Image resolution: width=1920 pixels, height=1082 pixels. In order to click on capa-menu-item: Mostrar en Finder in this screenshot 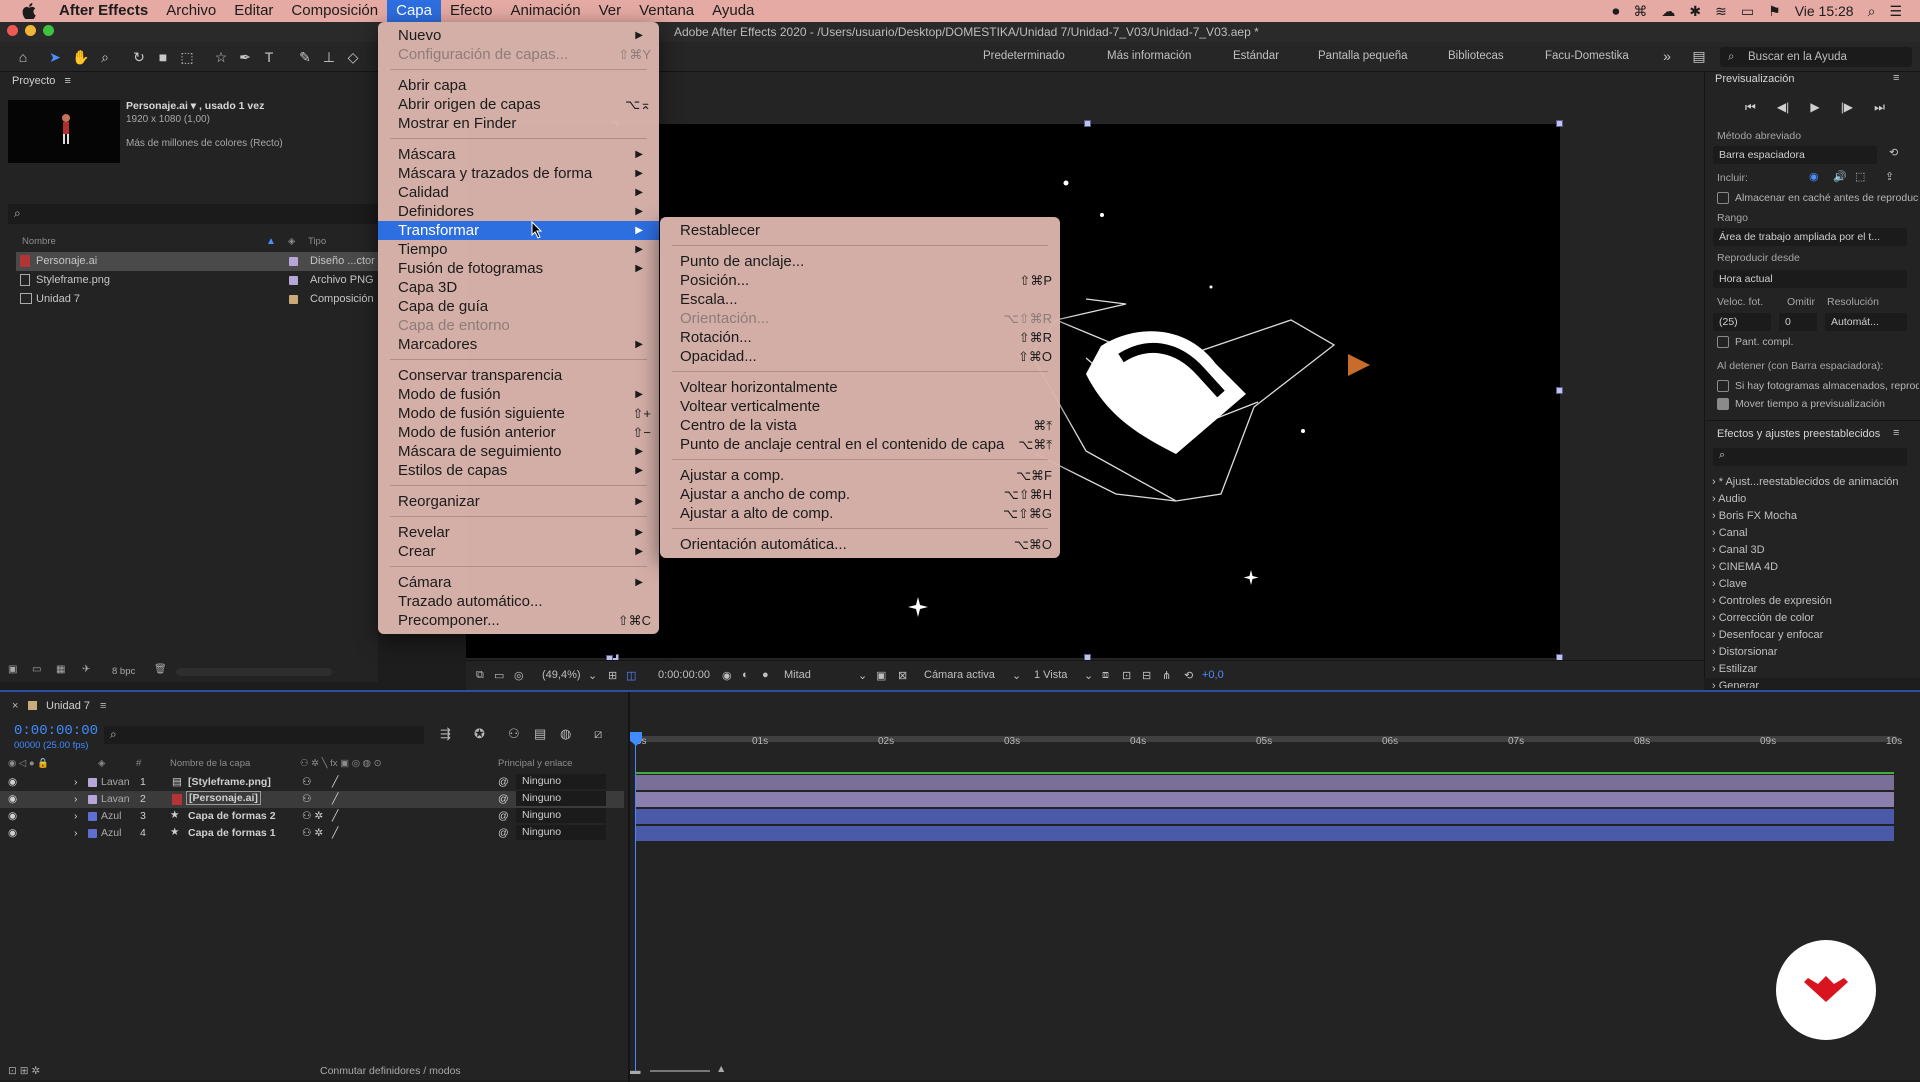, I will do `click(518, 123)`.